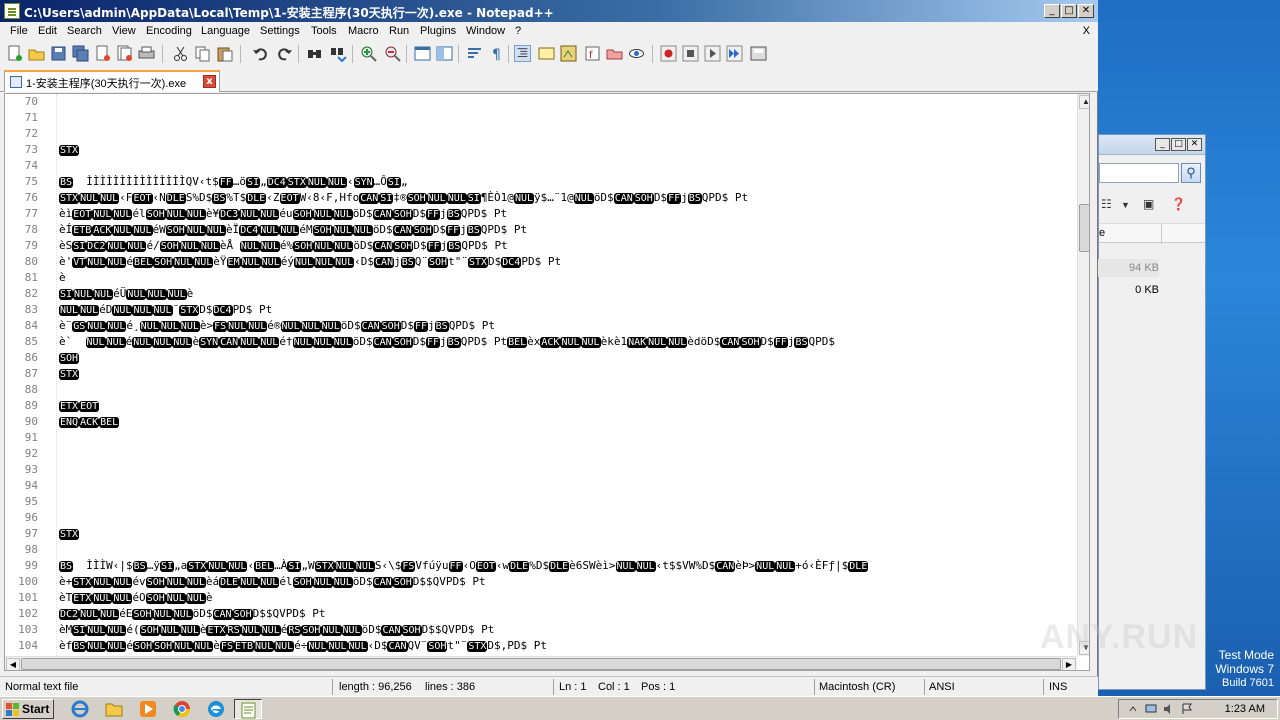  Describe the element at coordinates (438, 31) in the screenshot. I see `menu-plugins: Plugins` at that location.